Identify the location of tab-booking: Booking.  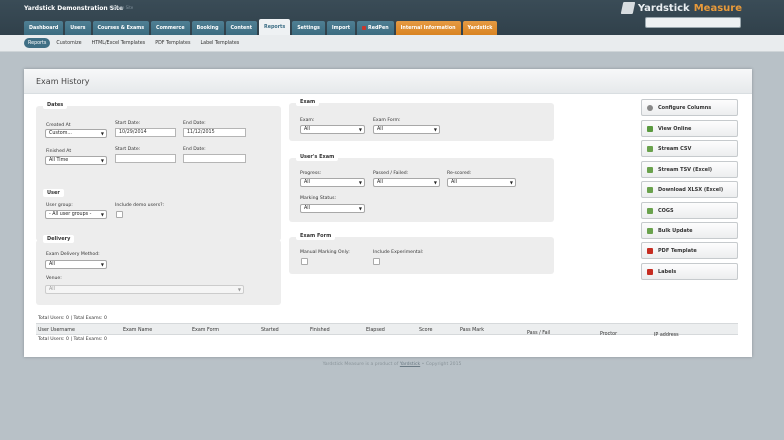
(207, 28).